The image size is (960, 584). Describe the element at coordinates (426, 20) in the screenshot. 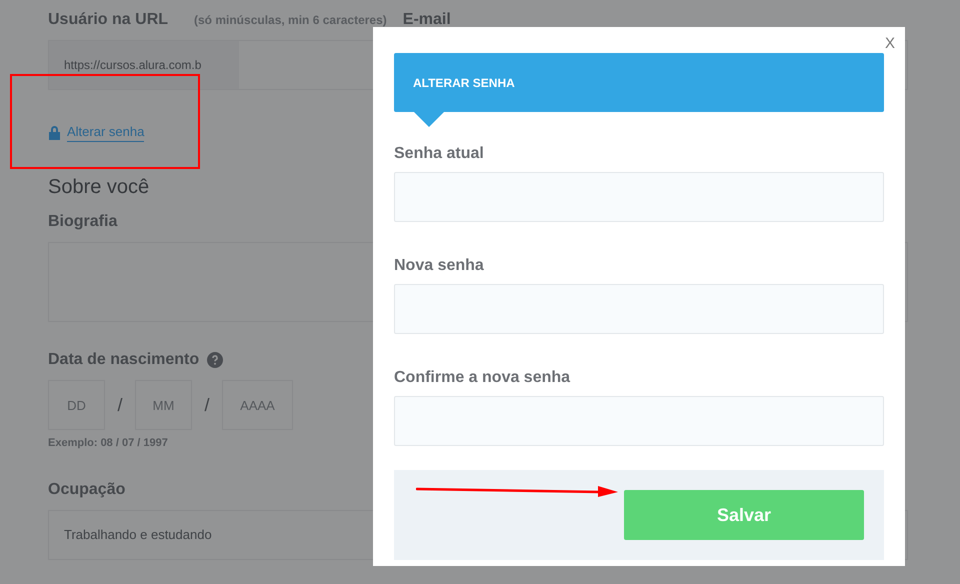

I see `field-label: E-mail` at that location.